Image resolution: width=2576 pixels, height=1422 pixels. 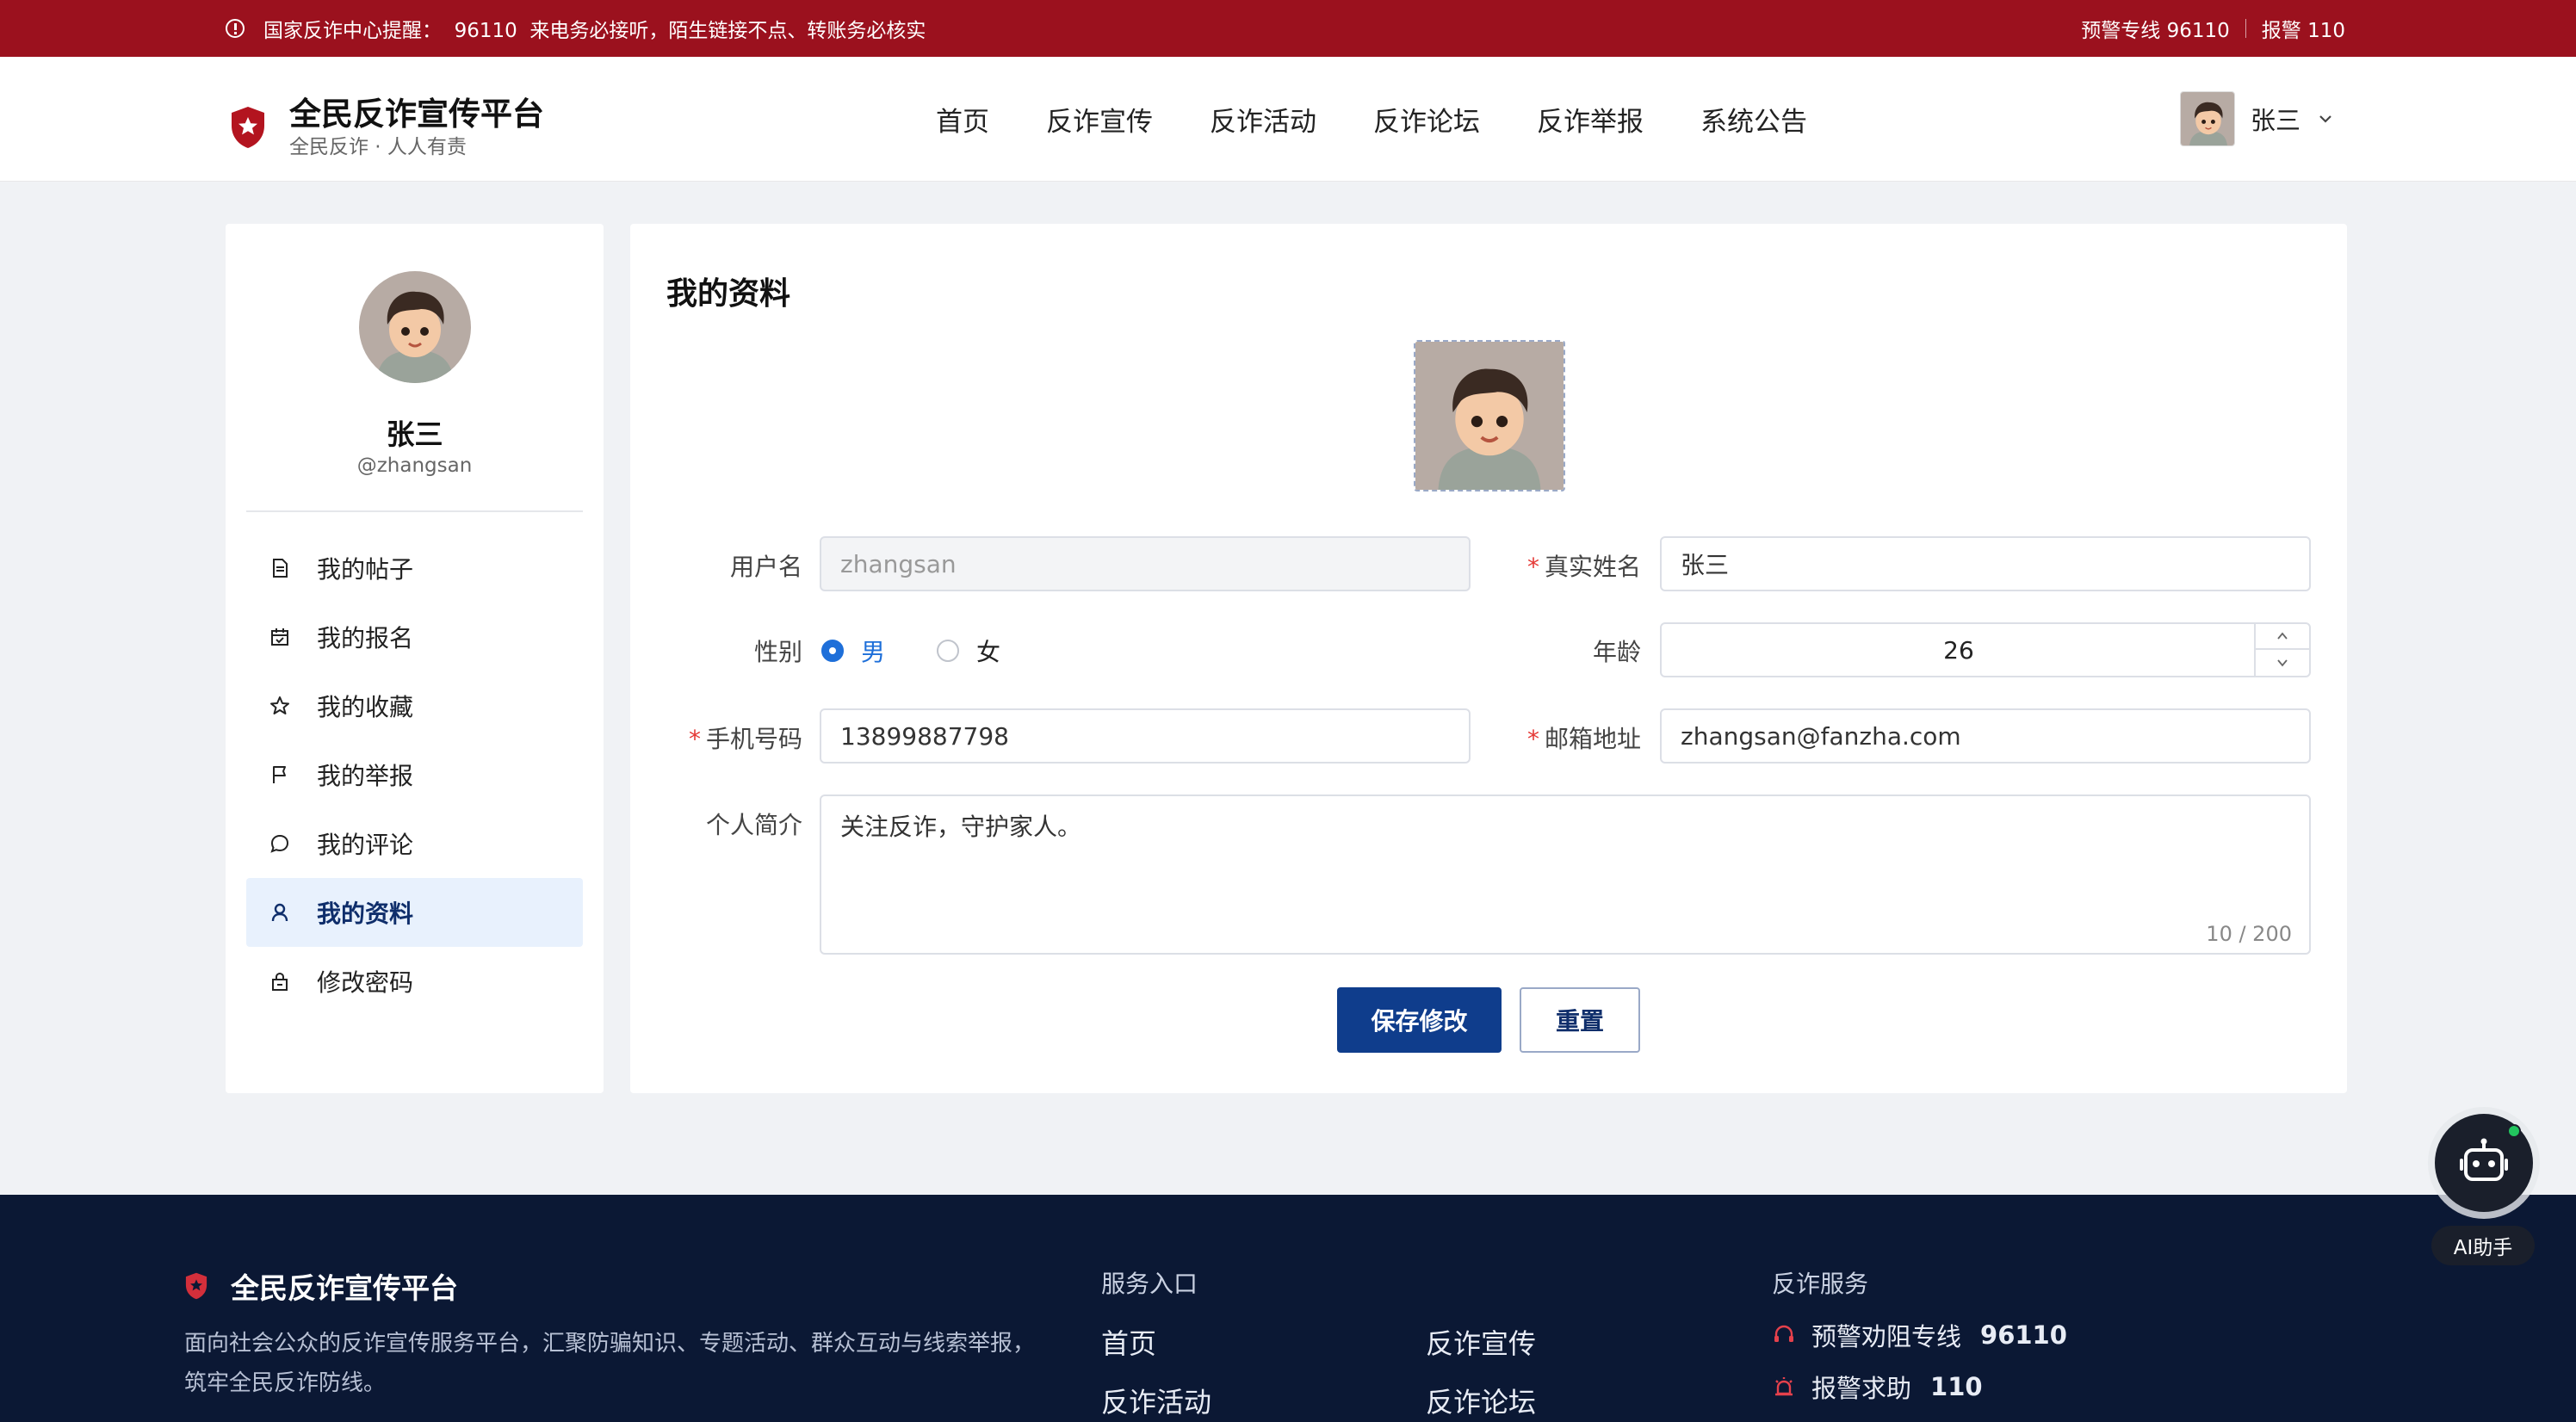 I want to click on notice-text: 国家反诈中心提醒： 96110 来电务必接听，陌生链接不点、转账务必核实, so click(x=595, y=31).